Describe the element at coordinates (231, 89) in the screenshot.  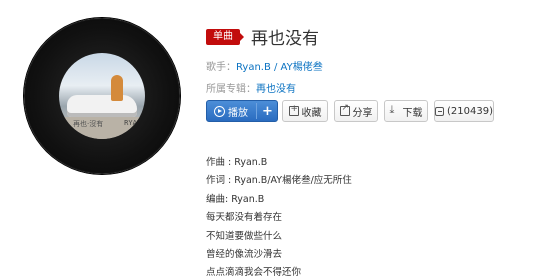
I see `album-label: 所属专辑：` at that location.